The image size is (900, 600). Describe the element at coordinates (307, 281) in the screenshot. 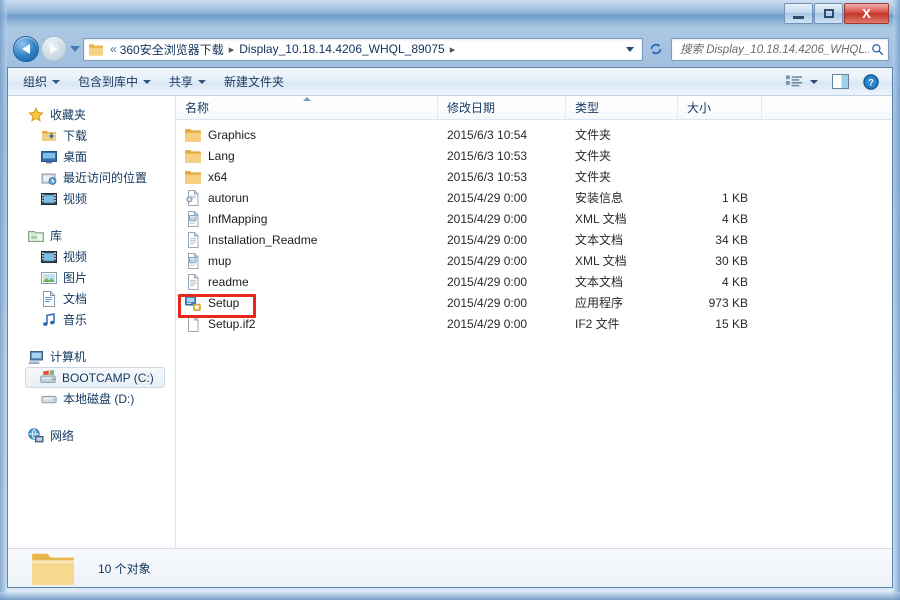

I see `file-name-cell: readme` at that location.